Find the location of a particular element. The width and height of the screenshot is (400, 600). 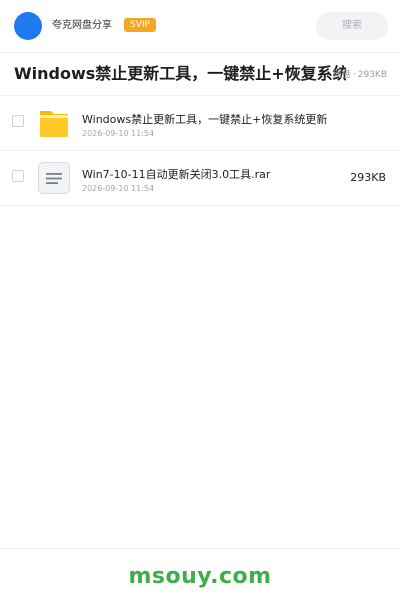

folder-icon is located at coordinates (54, 124).